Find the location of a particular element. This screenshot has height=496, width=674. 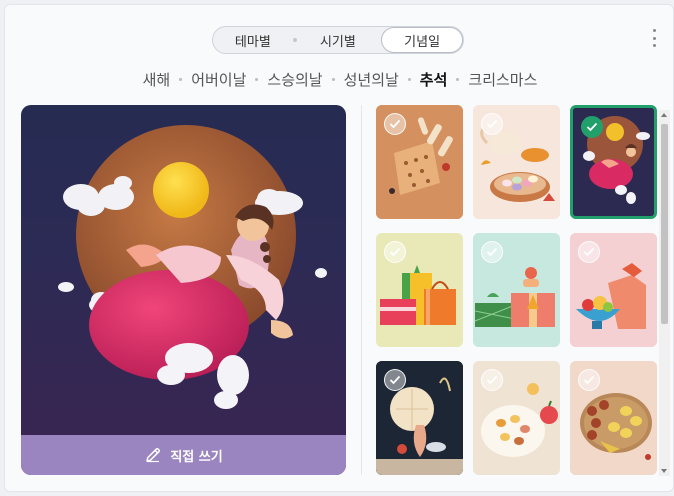

subtab-chuseok: 추석 is located at coordinates (434, 79).